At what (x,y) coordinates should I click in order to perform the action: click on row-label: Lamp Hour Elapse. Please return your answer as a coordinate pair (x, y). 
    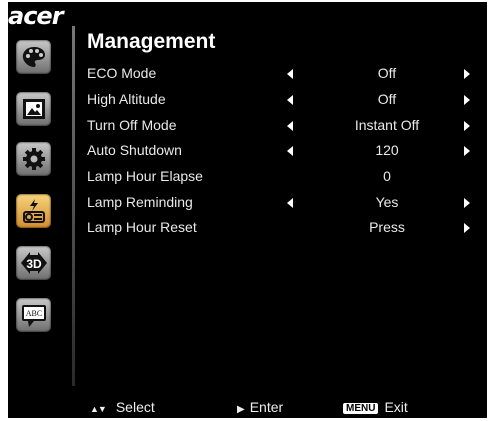
    Looking at the image, I should click on (145, 176).